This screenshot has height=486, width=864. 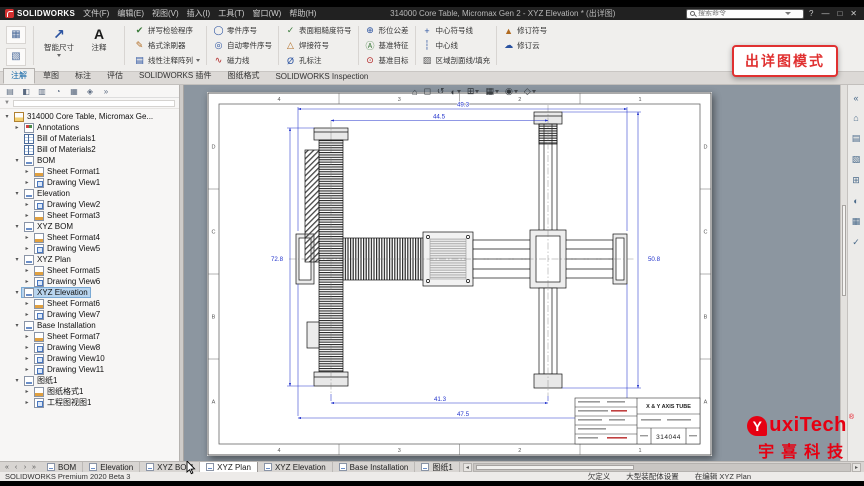 I want to click on scroll-left-icon: ◂, so click(x=467, y=467).